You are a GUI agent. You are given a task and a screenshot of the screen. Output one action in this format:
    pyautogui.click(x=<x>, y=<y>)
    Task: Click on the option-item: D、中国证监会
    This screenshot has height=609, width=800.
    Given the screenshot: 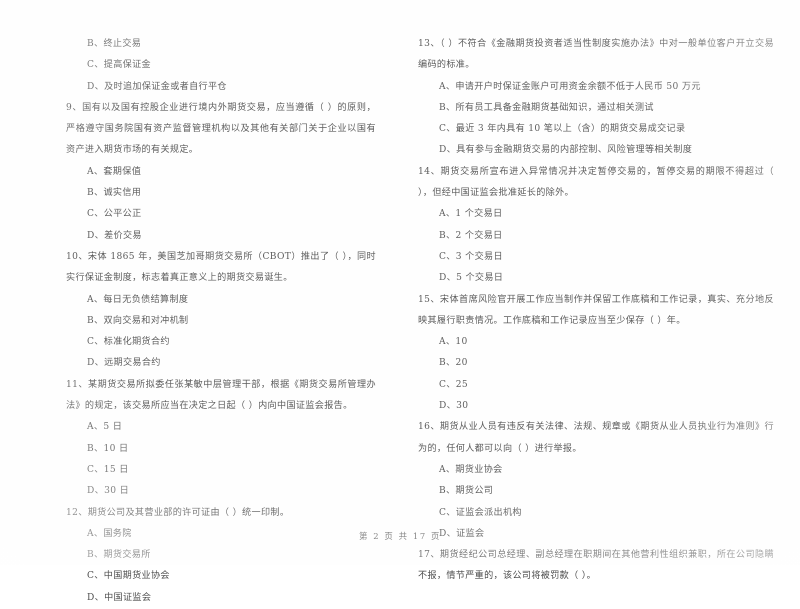 What is the action you would take?
    pyautogui.click(x=119, y=597)
    